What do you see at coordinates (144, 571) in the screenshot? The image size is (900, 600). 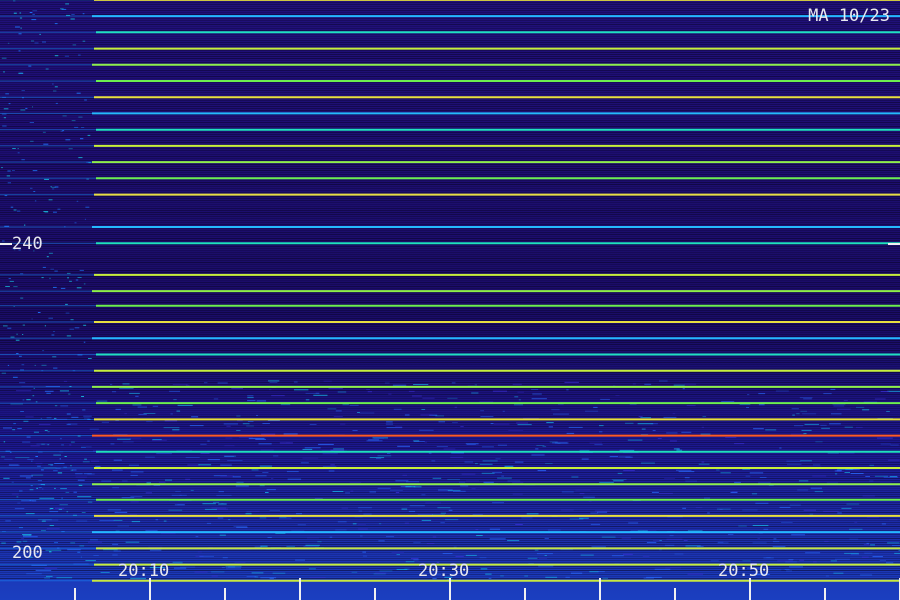 I see `x-tick-label-2010: 20:10` at bounding box center [144, 571].